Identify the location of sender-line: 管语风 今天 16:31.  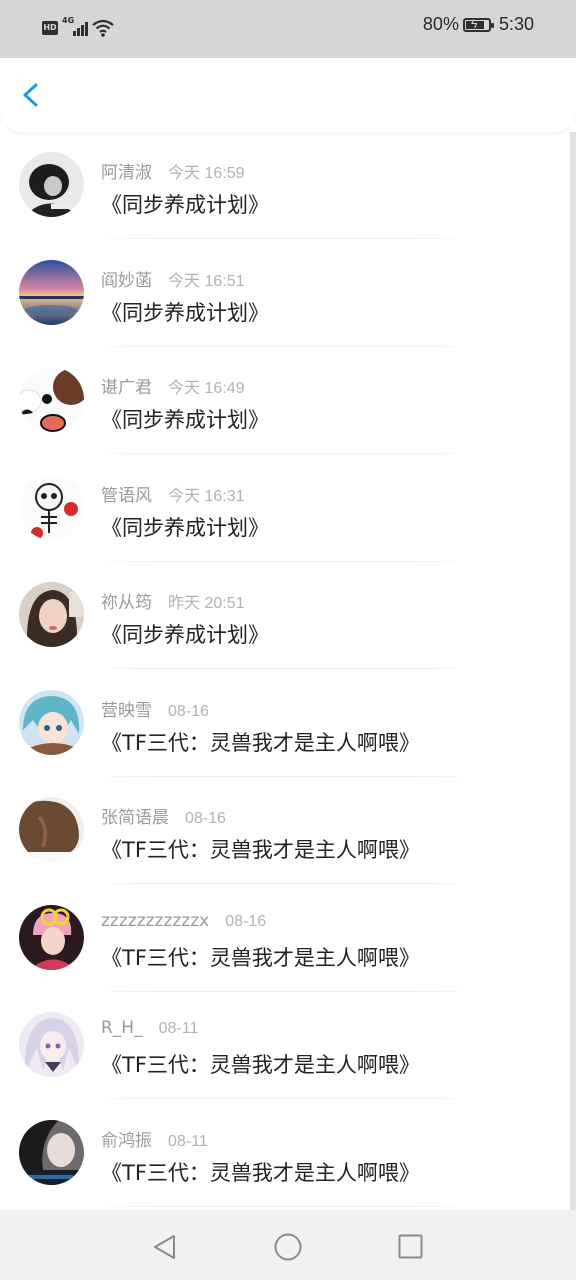
(173, 493).